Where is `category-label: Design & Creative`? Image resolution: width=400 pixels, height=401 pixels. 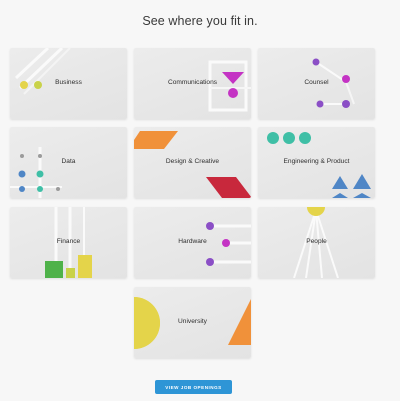 category-label: Design & Creative is located at coordinates (192, 161).